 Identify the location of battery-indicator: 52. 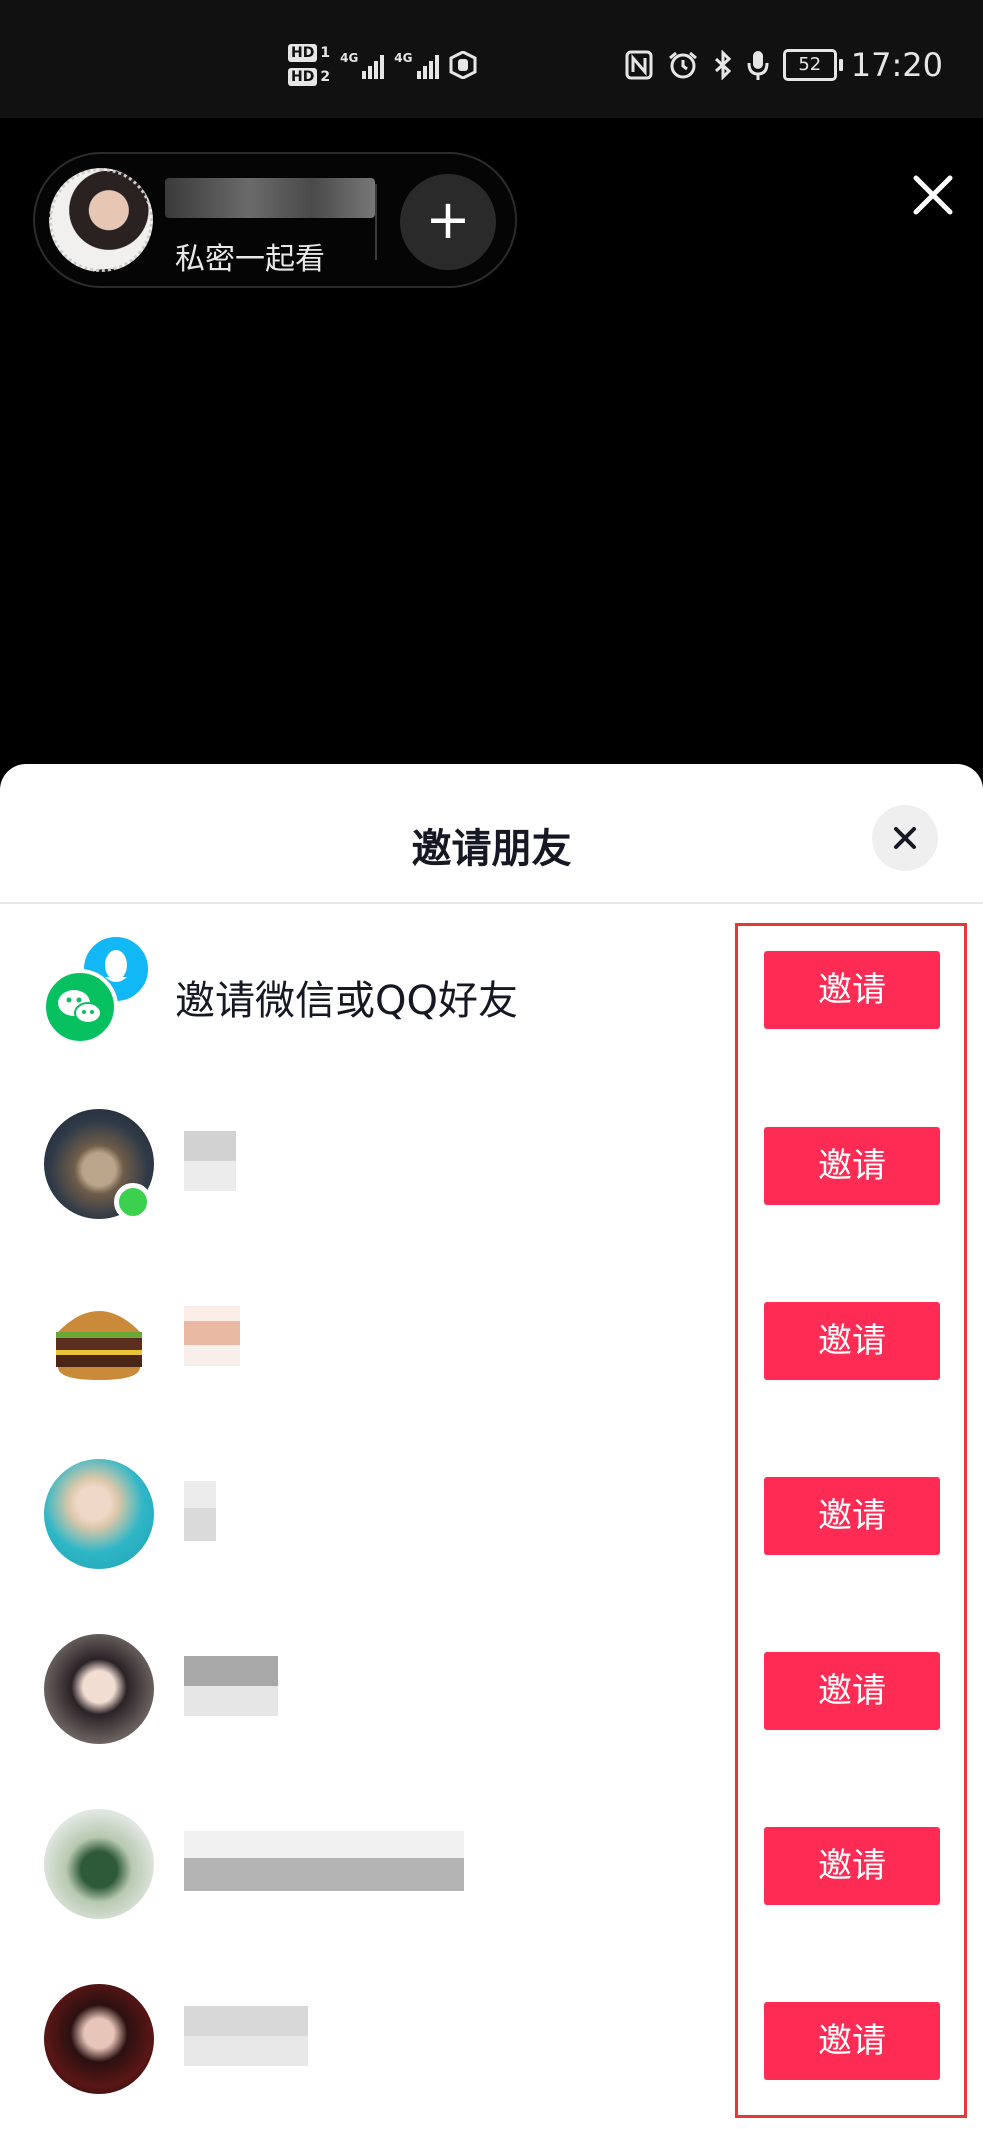
(812, 65).